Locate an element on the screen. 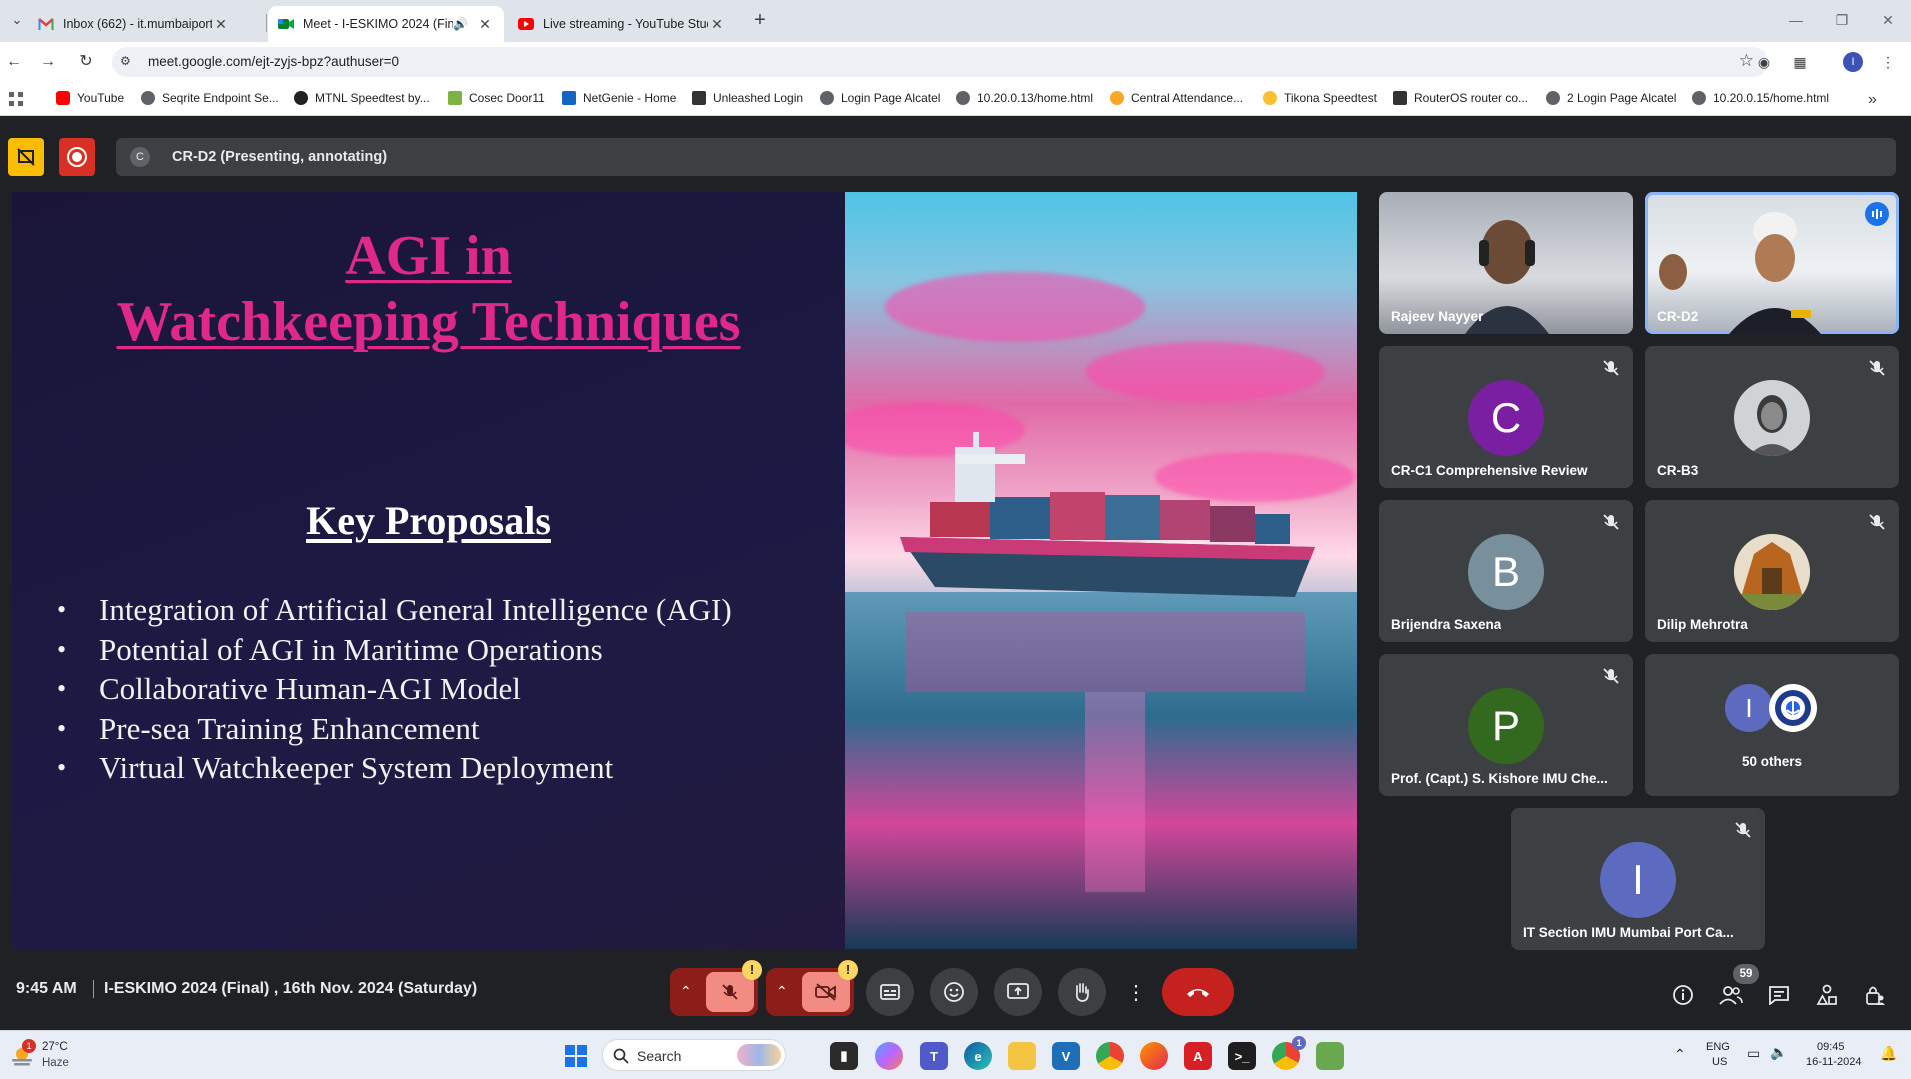 The image size is (1911, 1079). url-text: meet.google.com/ejt-zyjs-bpz?authuser=0 is located at coordinates (273, 61).